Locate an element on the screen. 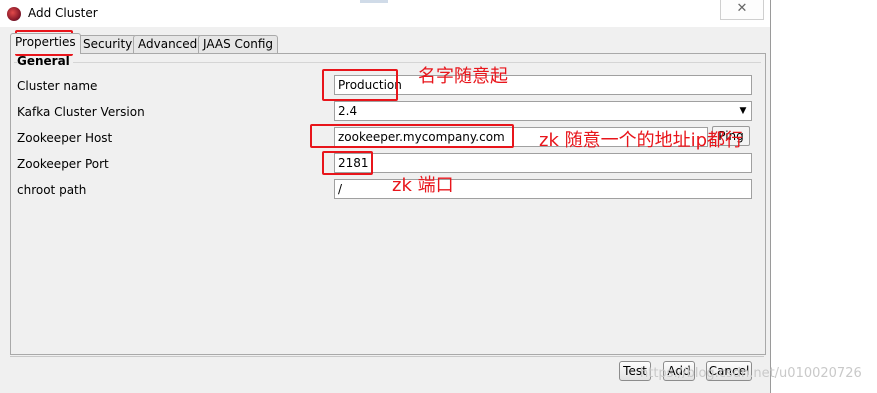  annotation-port-note: zk 端口 is located at coordinates (423, 185).